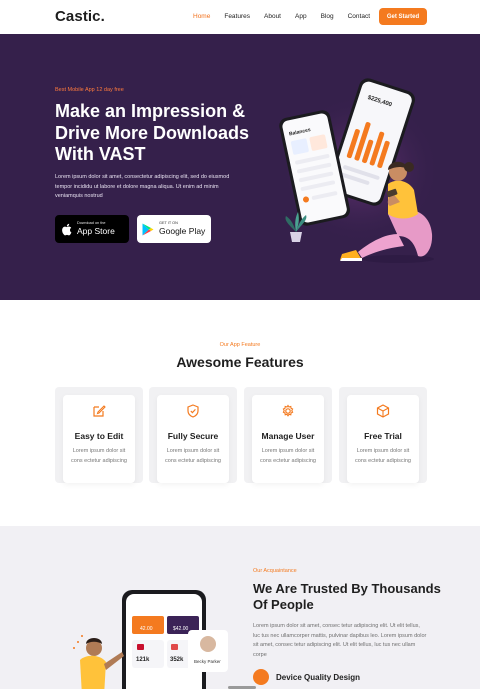 Image resolution: width=480 pixels, height=689 pixels. What do you see at coordinates (272, 16) in the screenshot?
I see `nav-link-about: About` at bounding box center [272, 16].